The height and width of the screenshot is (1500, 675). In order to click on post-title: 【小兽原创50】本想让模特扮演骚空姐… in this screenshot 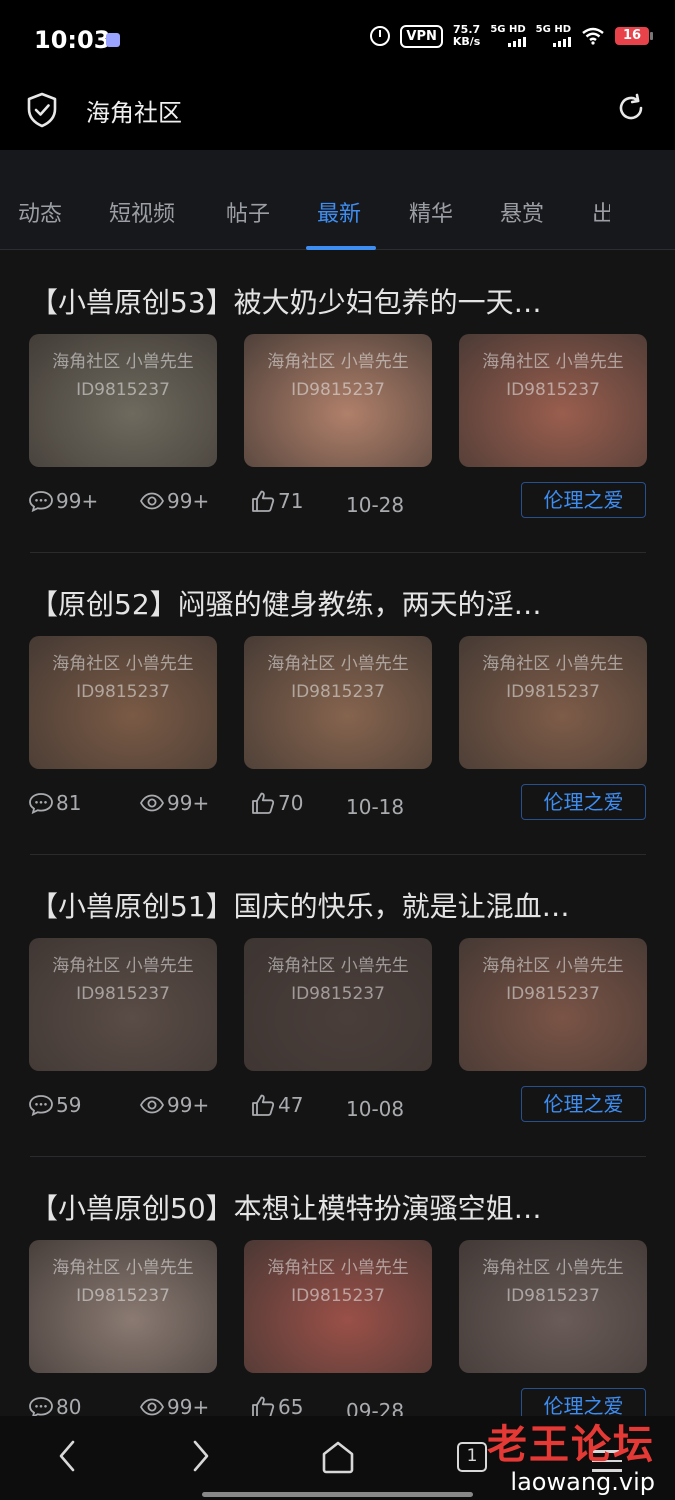, I will do `click(340, 1207)`.